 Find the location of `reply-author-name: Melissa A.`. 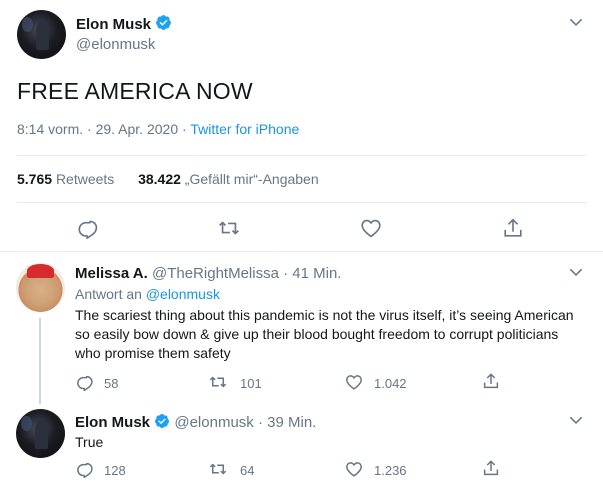

reply-author-name: Melissa A. is located at coordinates (111, 273).